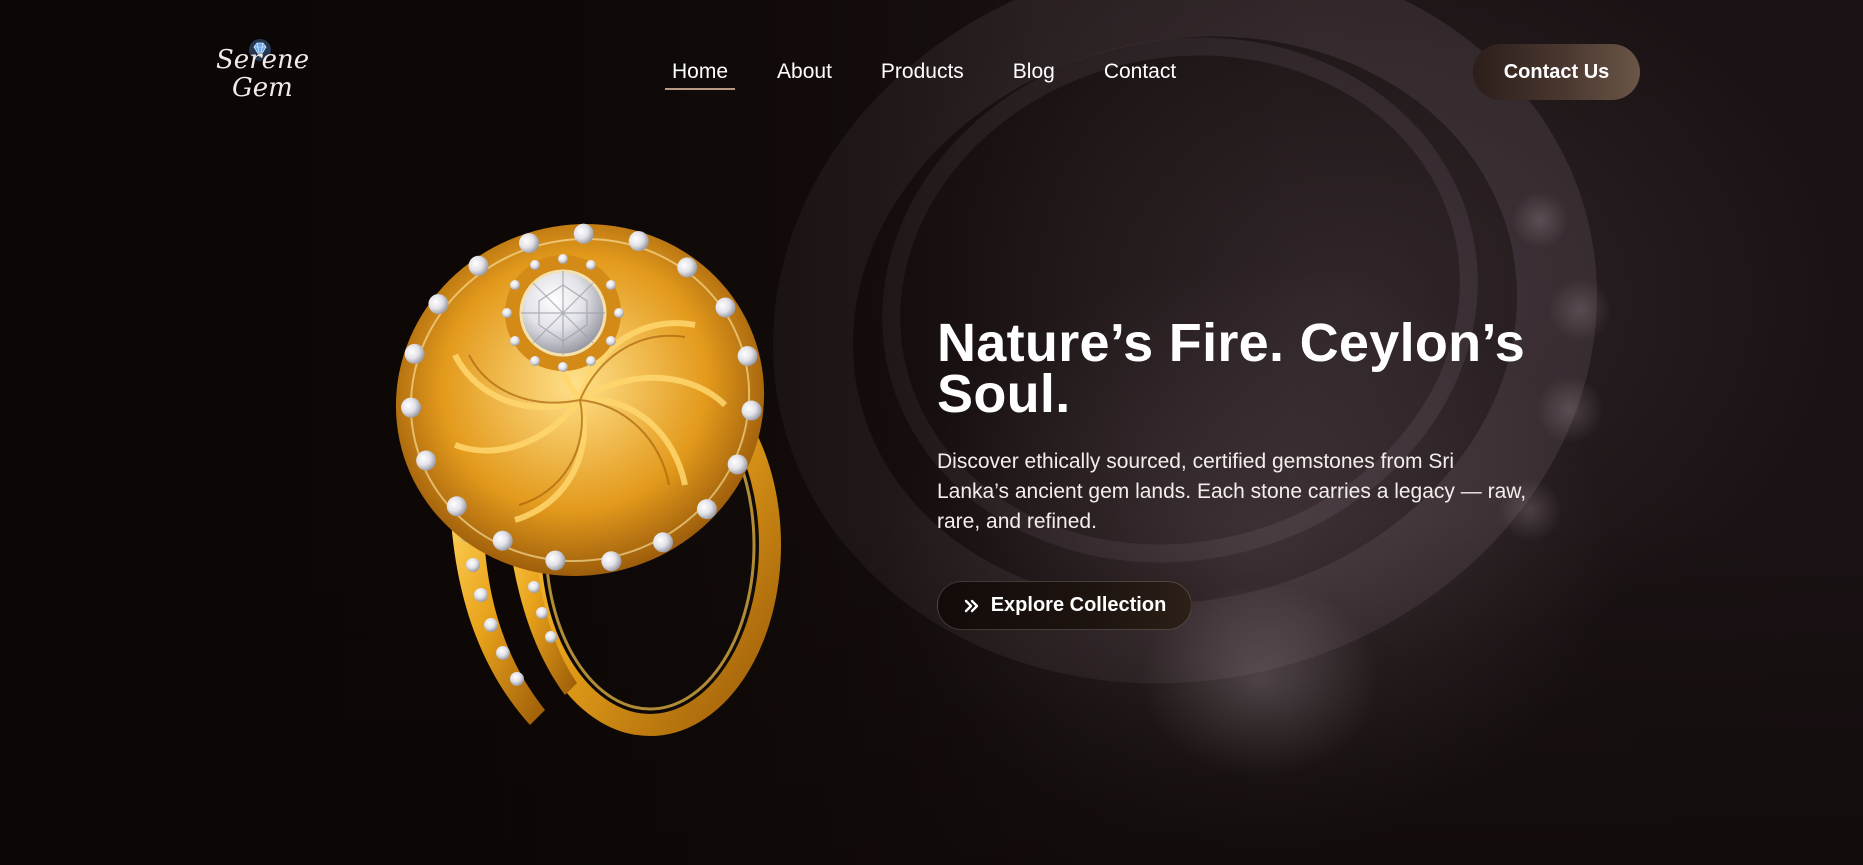  What do you see at coordinates (922, 73) in the screenshot?
I see `nav-item-products: Products` at bounding box center [922, 73].